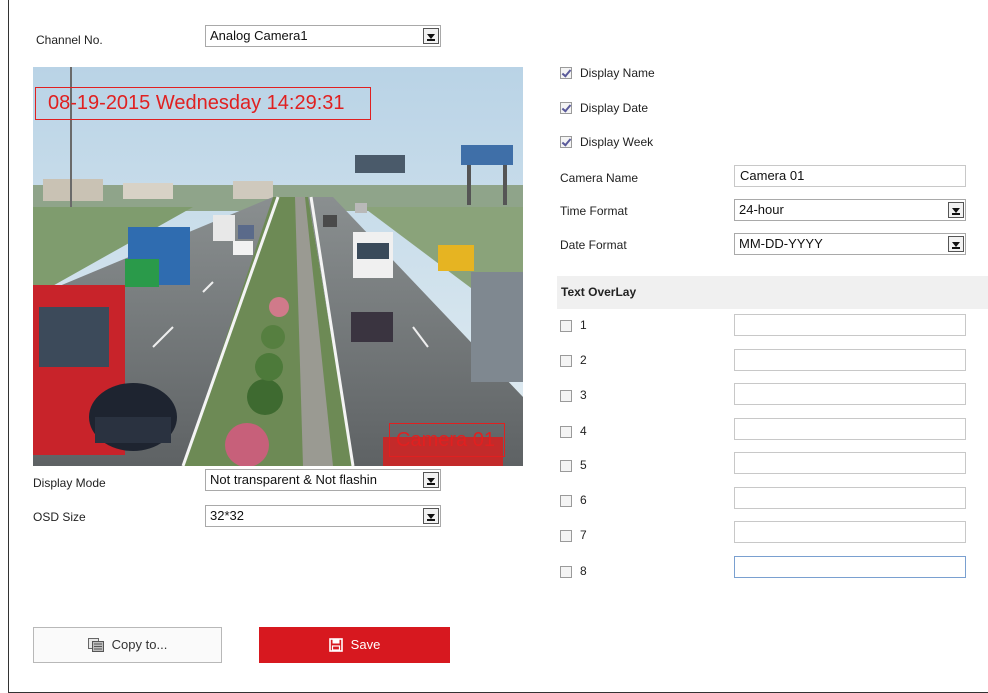 Image resolution: width=988 pixels, height=693 pixels. Describe the element at coordinates (850, 325) in the screenshot. I see `overlay-1-input` at that location.